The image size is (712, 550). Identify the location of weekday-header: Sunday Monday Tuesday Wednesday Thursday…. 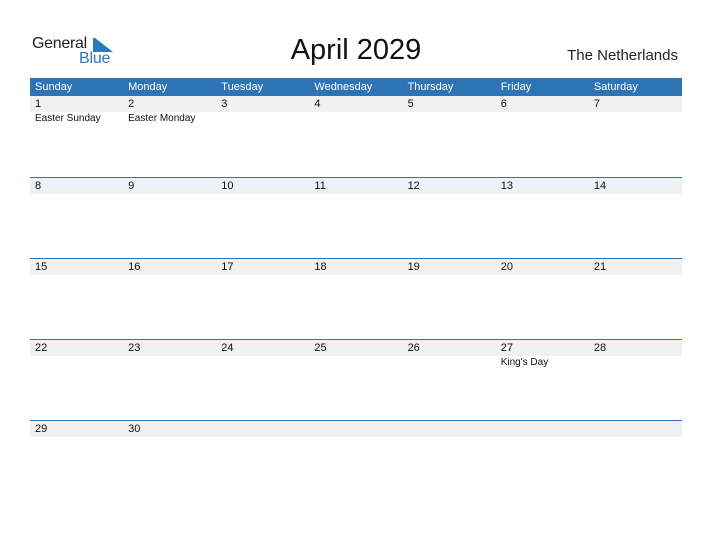
(356, 87).